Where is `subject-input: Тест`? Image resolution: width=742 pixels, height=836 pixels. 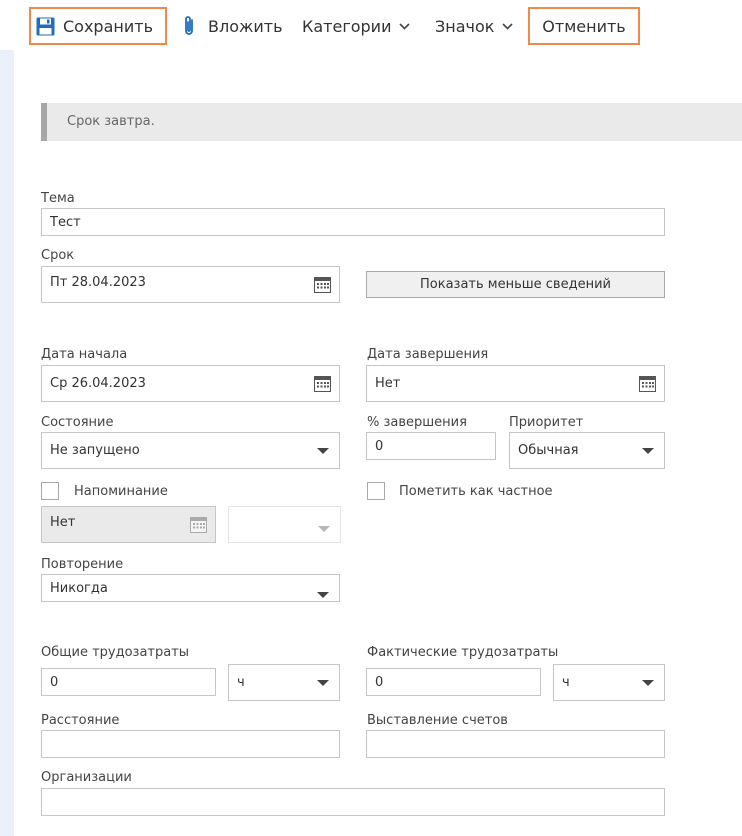
subject-input: Тест is located at coordinates (353, 222).